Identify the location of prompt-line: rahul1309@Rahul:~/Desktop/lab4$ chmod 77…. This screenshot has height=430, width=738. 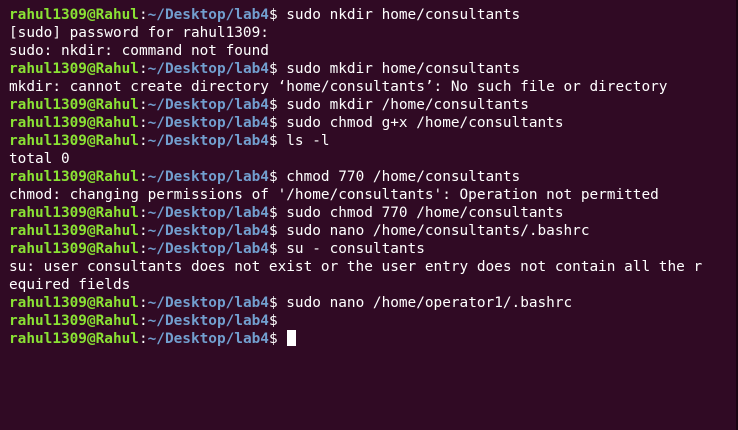
(373, 177).